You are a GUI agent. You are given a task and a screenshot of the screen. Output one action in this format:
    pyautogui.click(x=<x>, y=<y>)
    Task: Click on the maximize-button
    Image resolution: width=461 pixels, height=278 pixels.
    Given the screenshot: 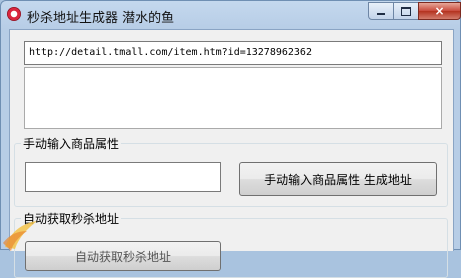 What is the action you would take?
    pyautogui.click(x=406, y=11)
    